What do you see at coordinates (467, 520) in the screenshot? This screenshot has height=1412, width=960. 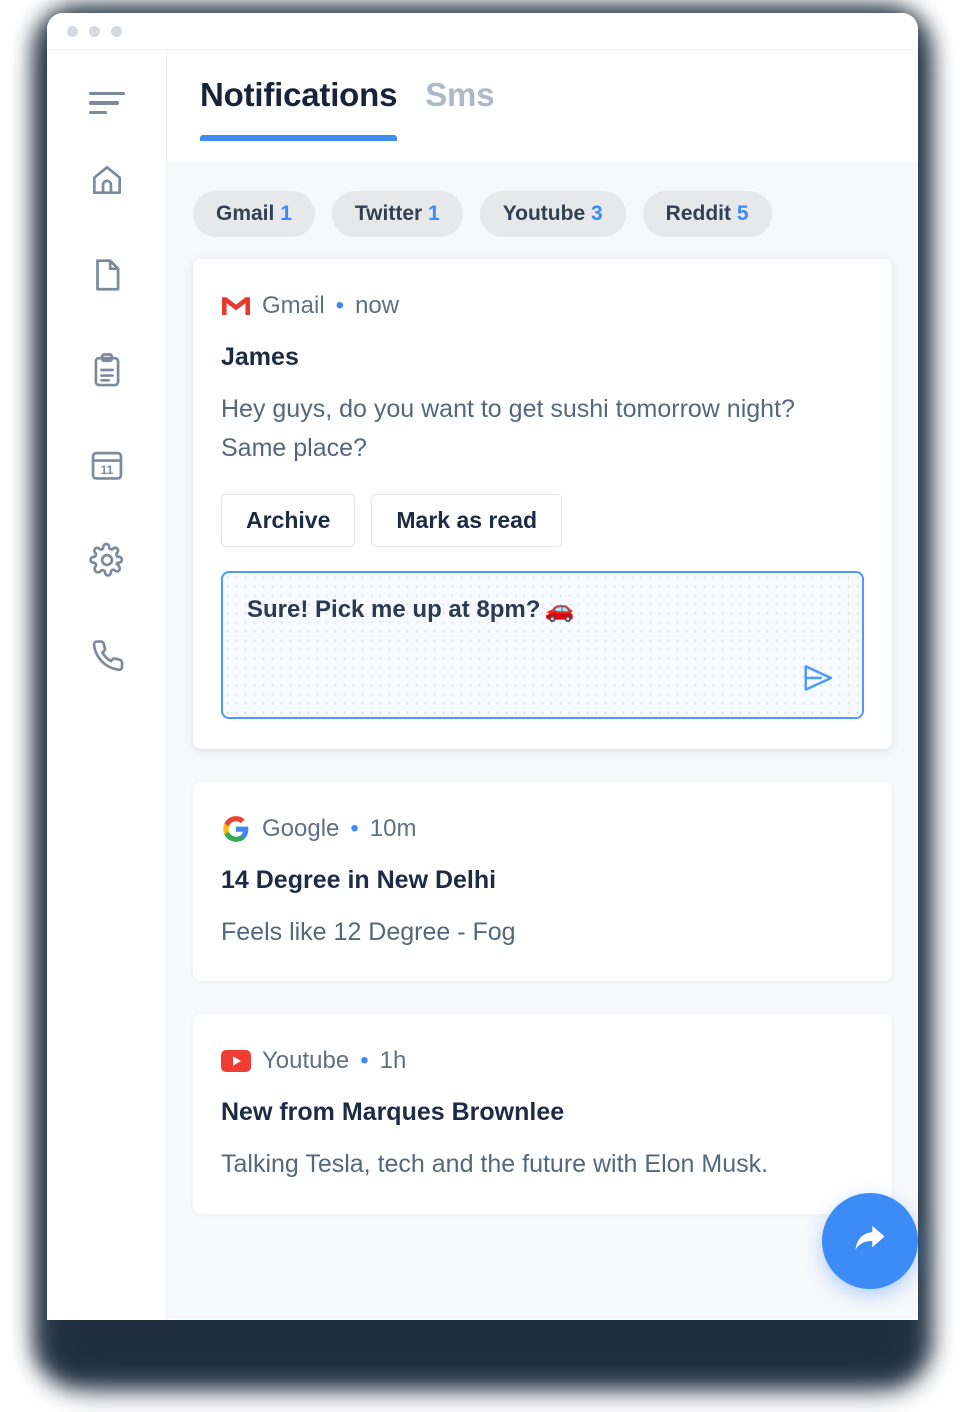 I see `mark-as-read-button: Mark as read` at bounding box center [467, 520].